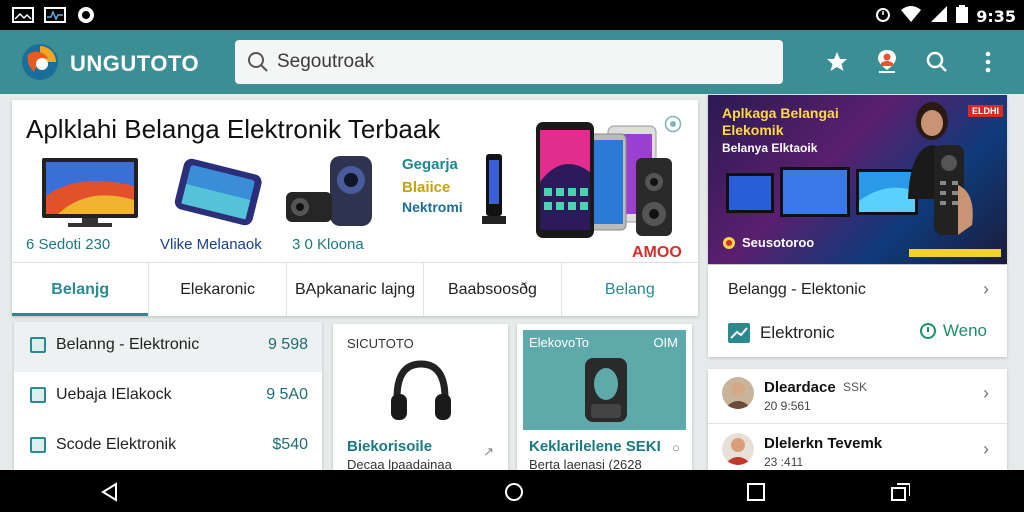  Describe the element at coordinates (630, 289) in the screenshot. I see `tab-belang: Belang` at that location.